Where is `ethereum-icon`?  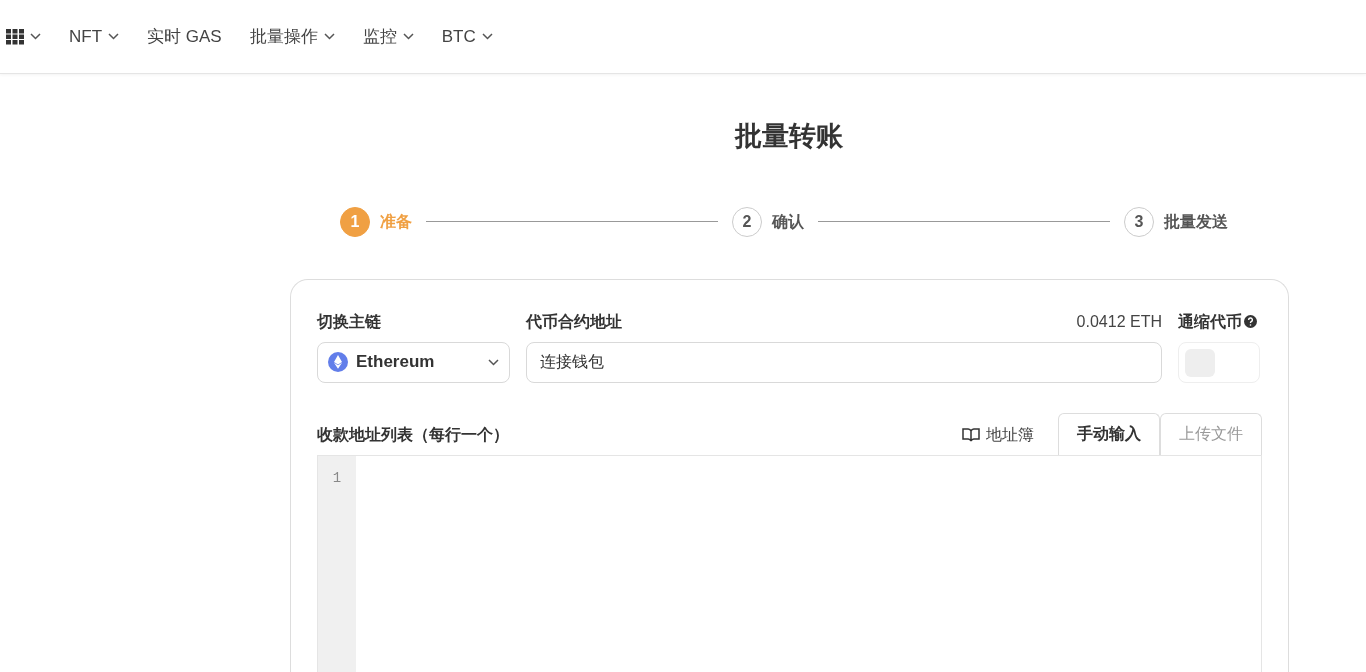 ethereum-icon is located at coordinates (338, 362).